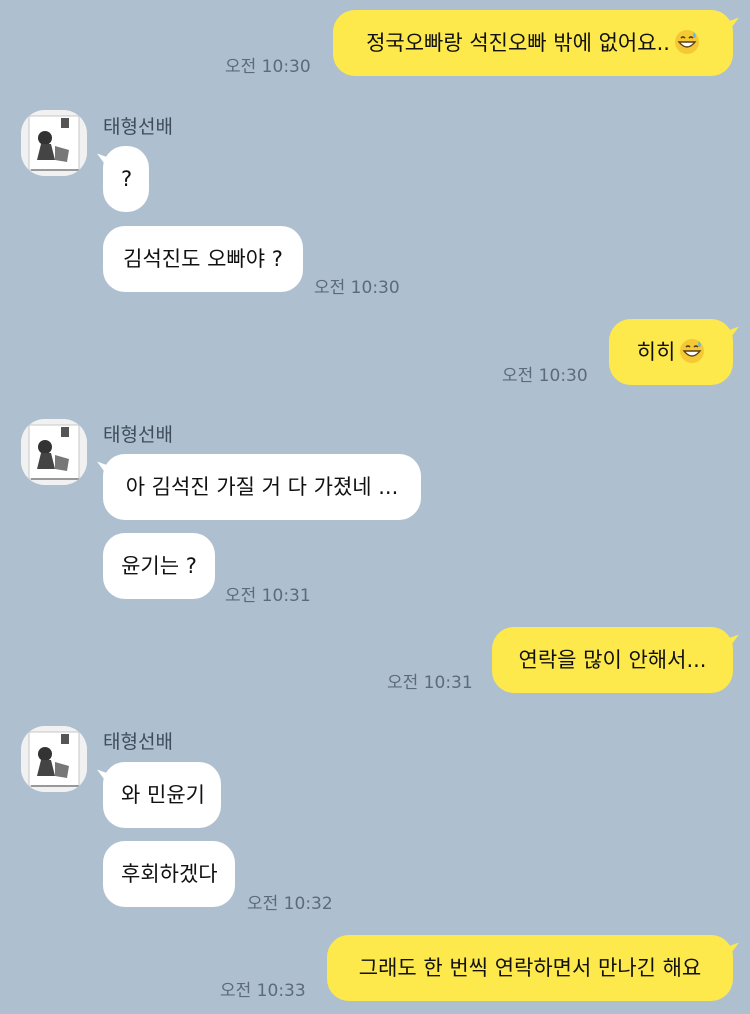 Image resolution: width=750 pixels, height=1014 pixels. I want to click on my-message-bubble: 정국오빠랑 석진오빠 밖에 없어요.., so click(533, 43).